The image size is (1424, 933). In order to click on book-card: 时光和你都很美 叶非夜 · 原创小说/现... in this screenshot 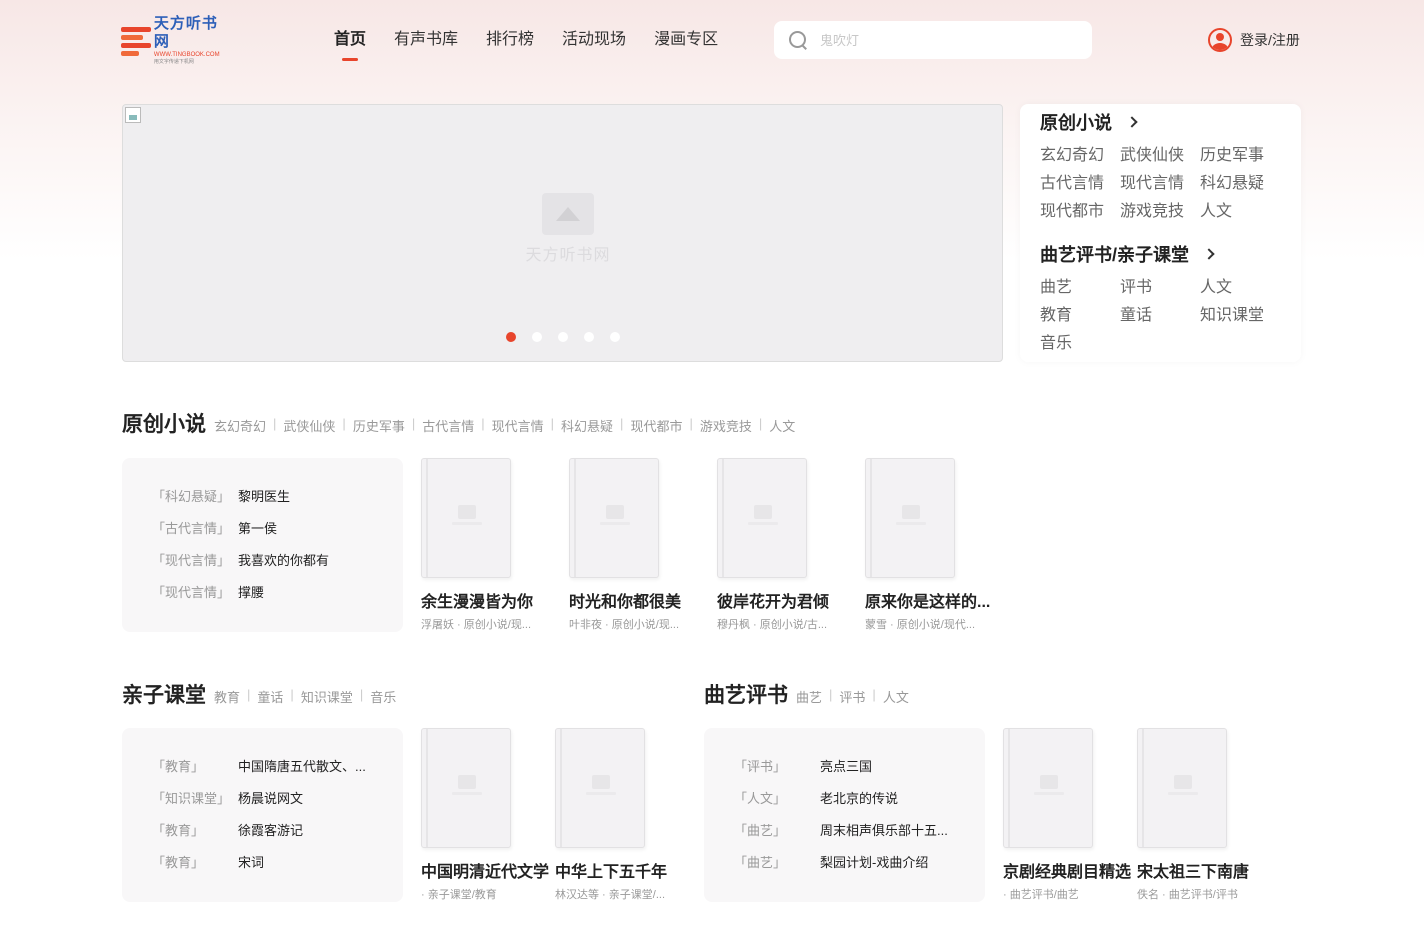, I will do `click(639, 545)`.